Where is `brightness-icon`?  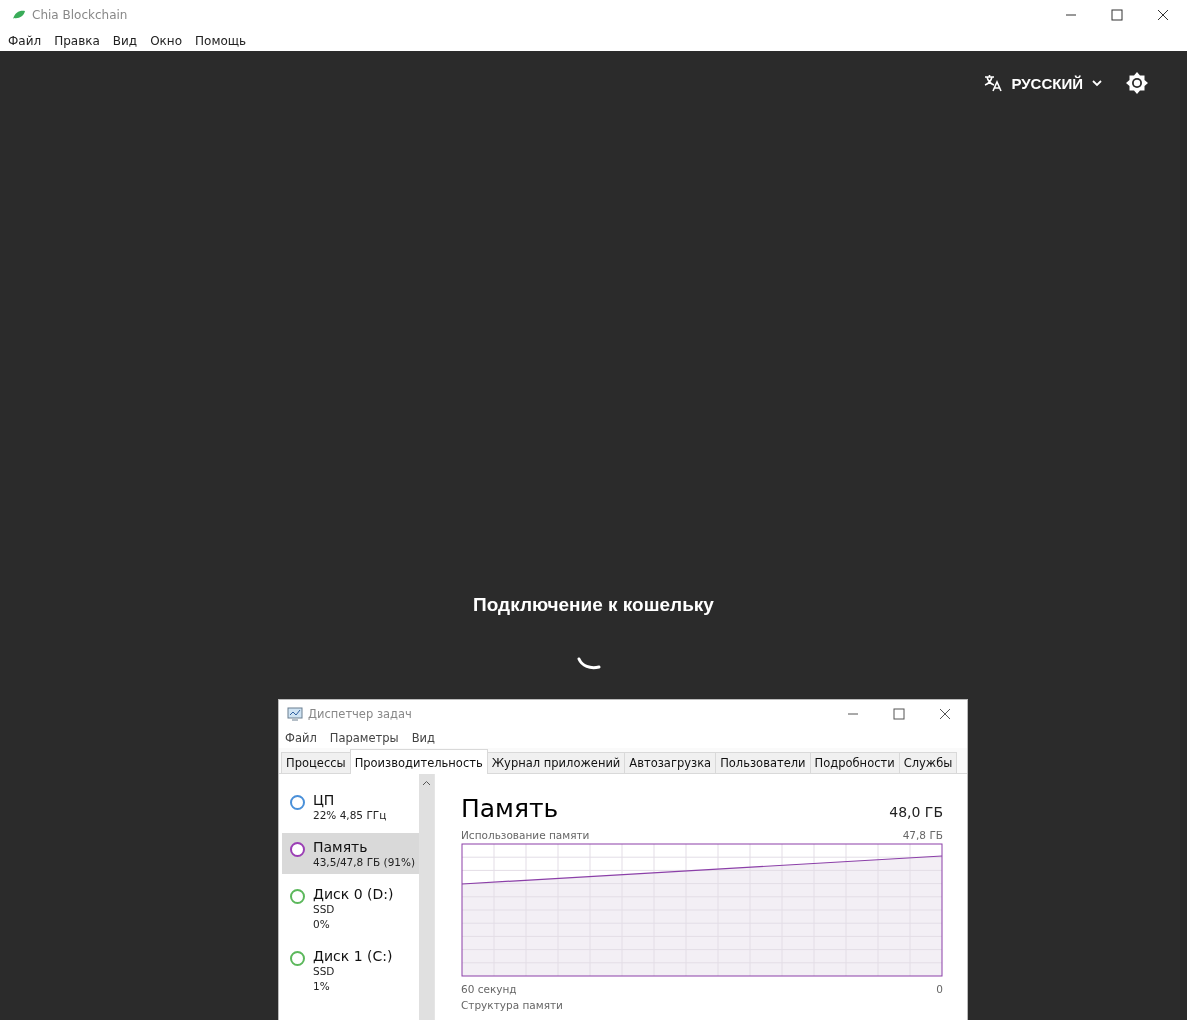 brightness-icon is located at coordinates (1137, 83).